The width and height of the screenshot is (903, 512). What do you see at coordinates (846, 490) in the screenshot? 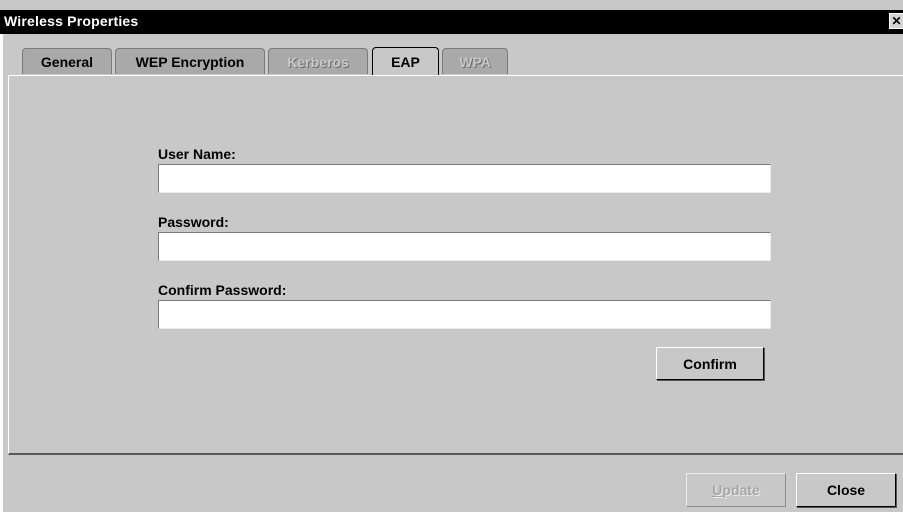
I see `close-button: Close` at bounding box center [846, 490].